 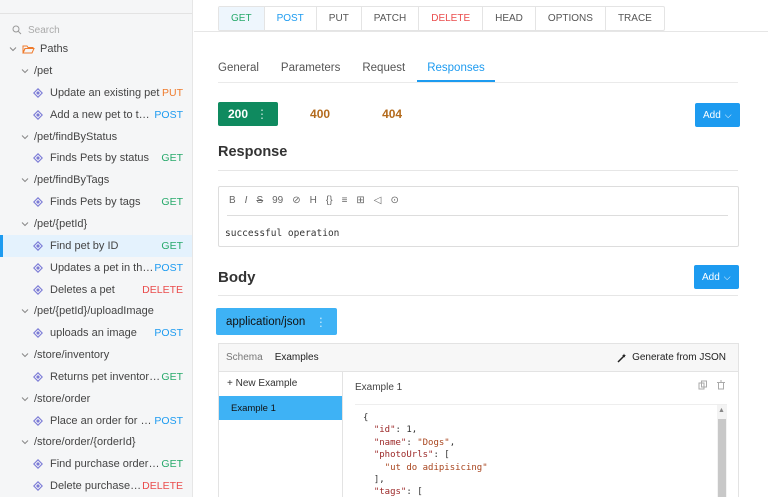 What do you see at coordinates (291, 18) in the screenshot?
I see `method-tab-post: POST` at bounding box center [291, 18].